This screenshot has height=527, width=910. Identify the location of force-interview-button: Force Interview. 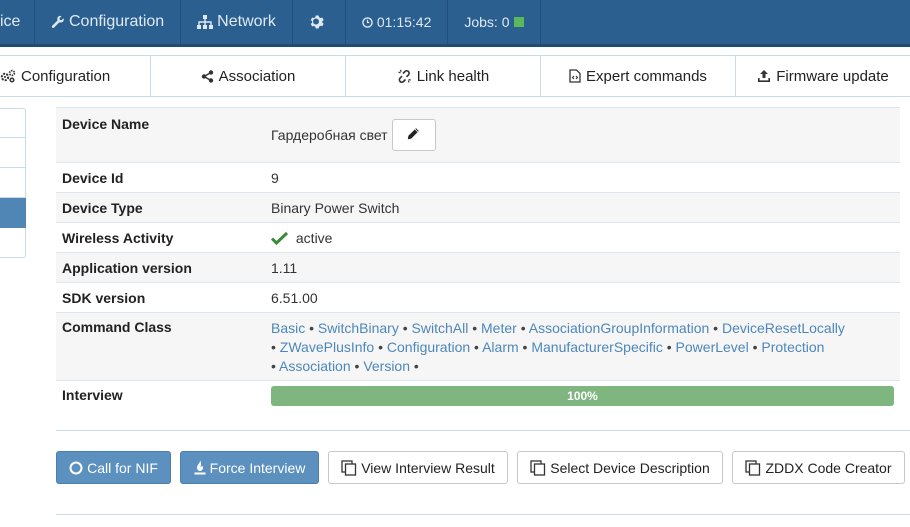
(249, 467).